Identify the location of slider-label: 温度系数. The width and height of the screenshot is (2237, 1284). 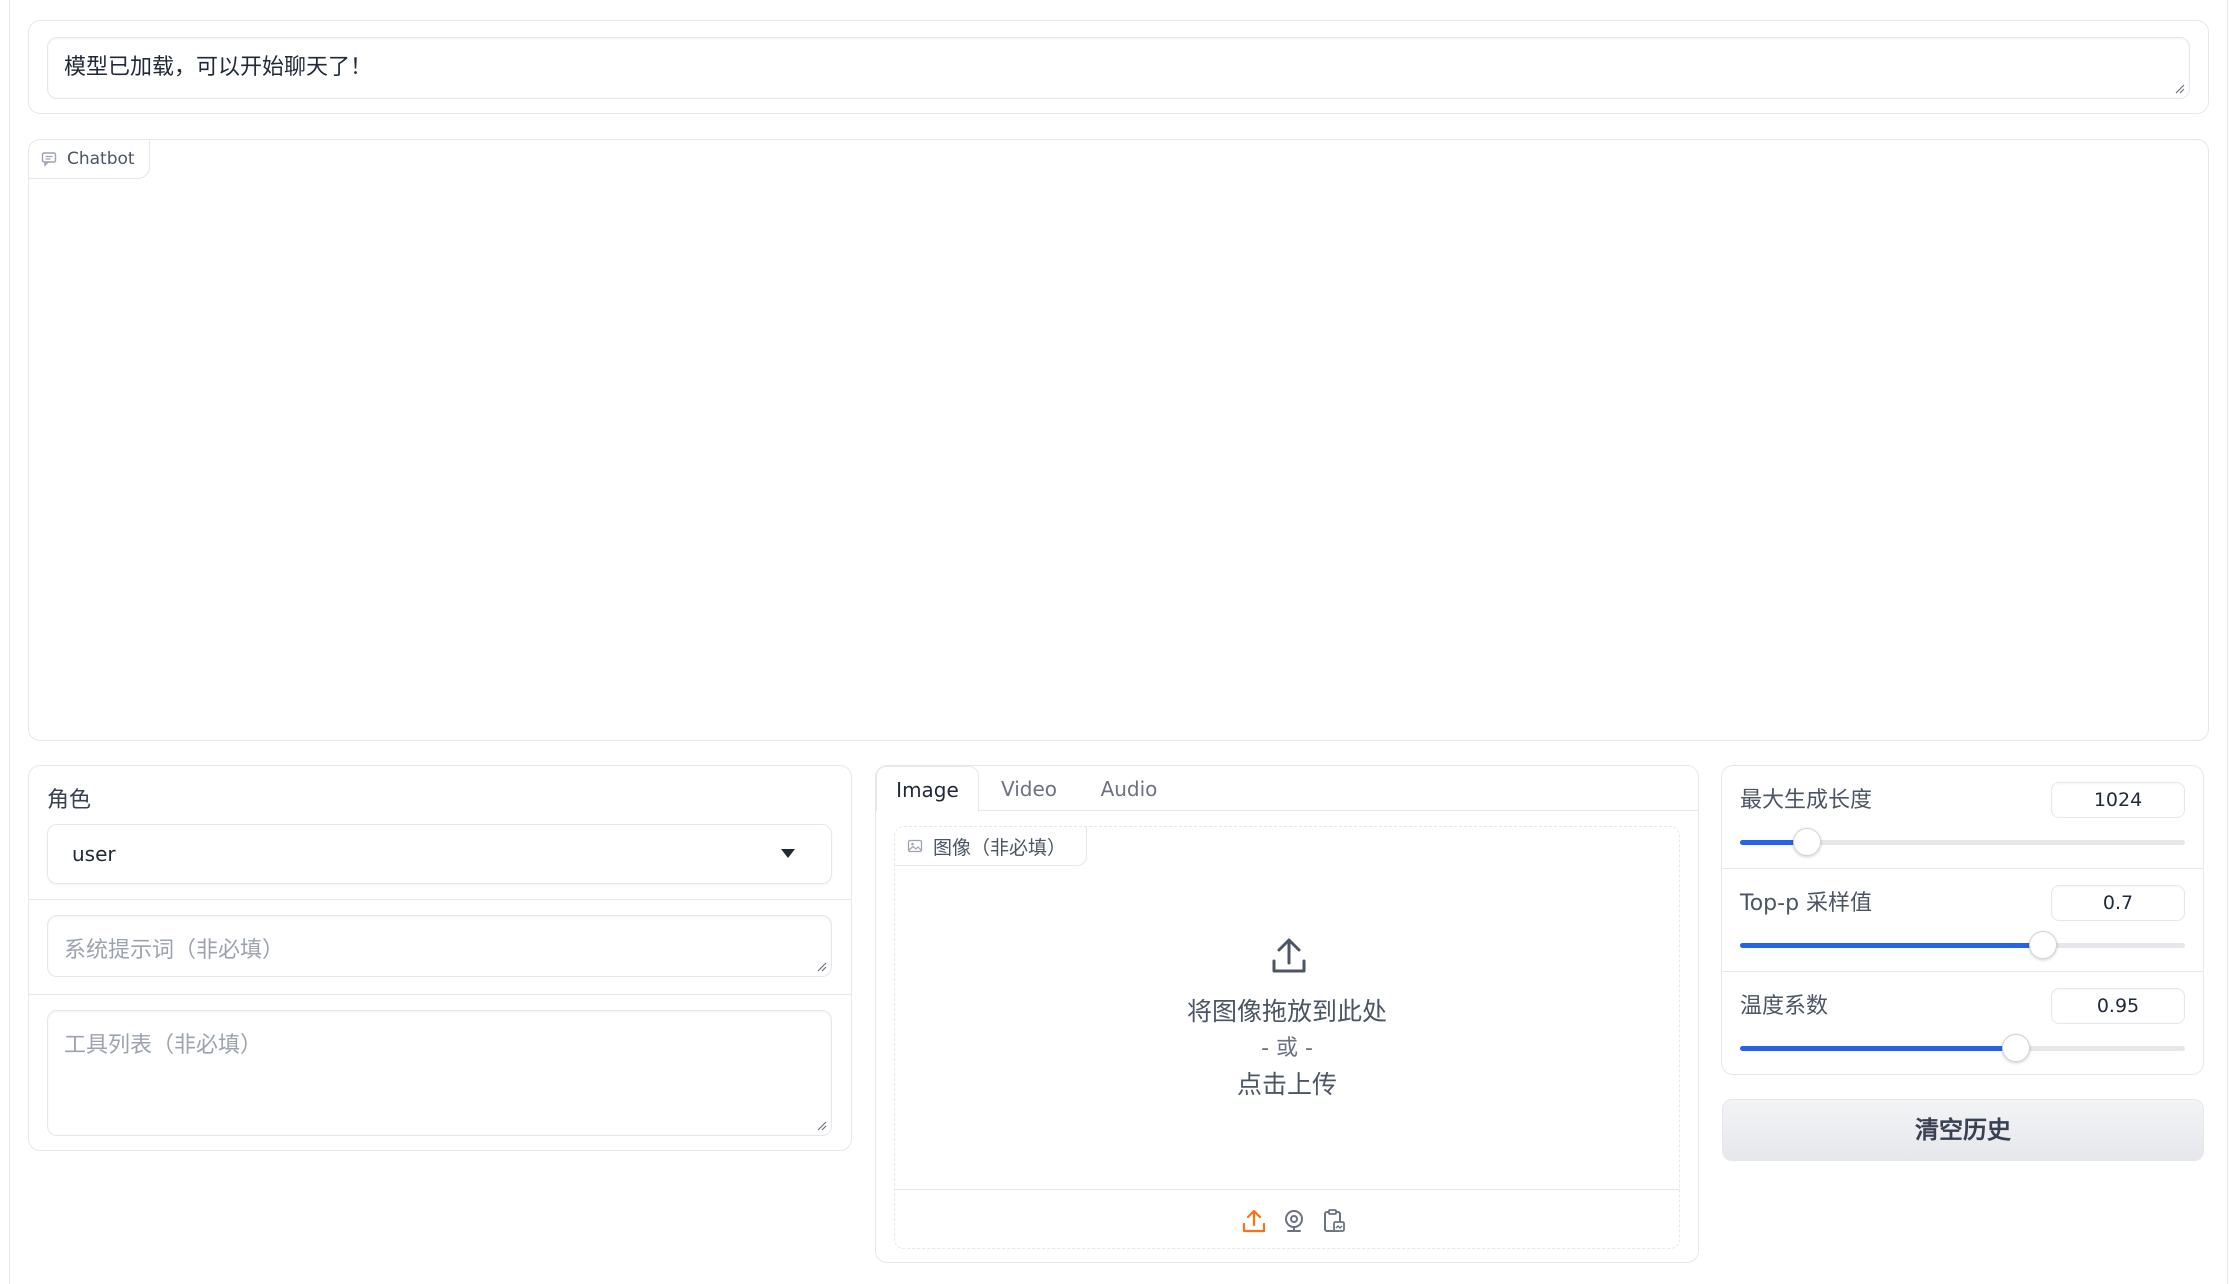
(1784, 1006).